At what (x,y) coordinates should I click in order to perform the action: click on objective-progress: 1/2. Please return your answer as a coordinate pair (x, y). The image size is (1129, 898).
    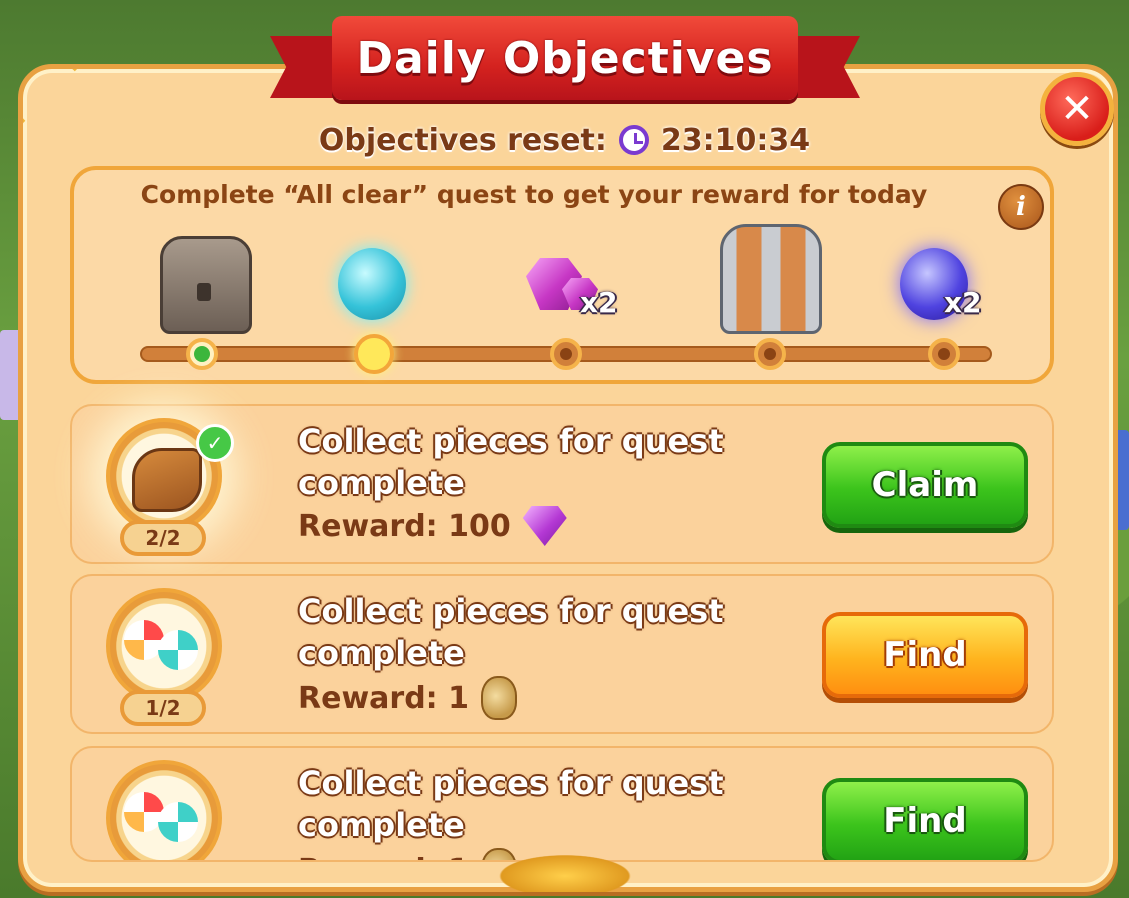
    Looking at the image, I should click on (163, 708).